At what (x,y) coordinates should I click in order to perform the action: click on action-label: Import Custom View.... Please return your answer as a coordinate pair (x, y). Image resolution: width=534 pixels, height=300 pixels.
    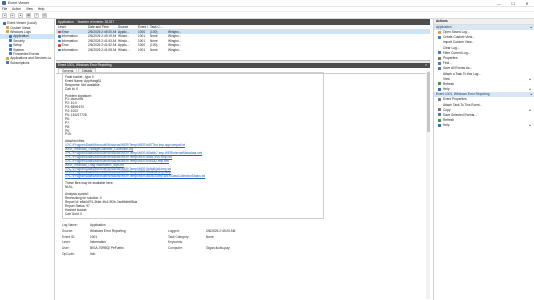
    Looking at the image, I should click on (459, 42).